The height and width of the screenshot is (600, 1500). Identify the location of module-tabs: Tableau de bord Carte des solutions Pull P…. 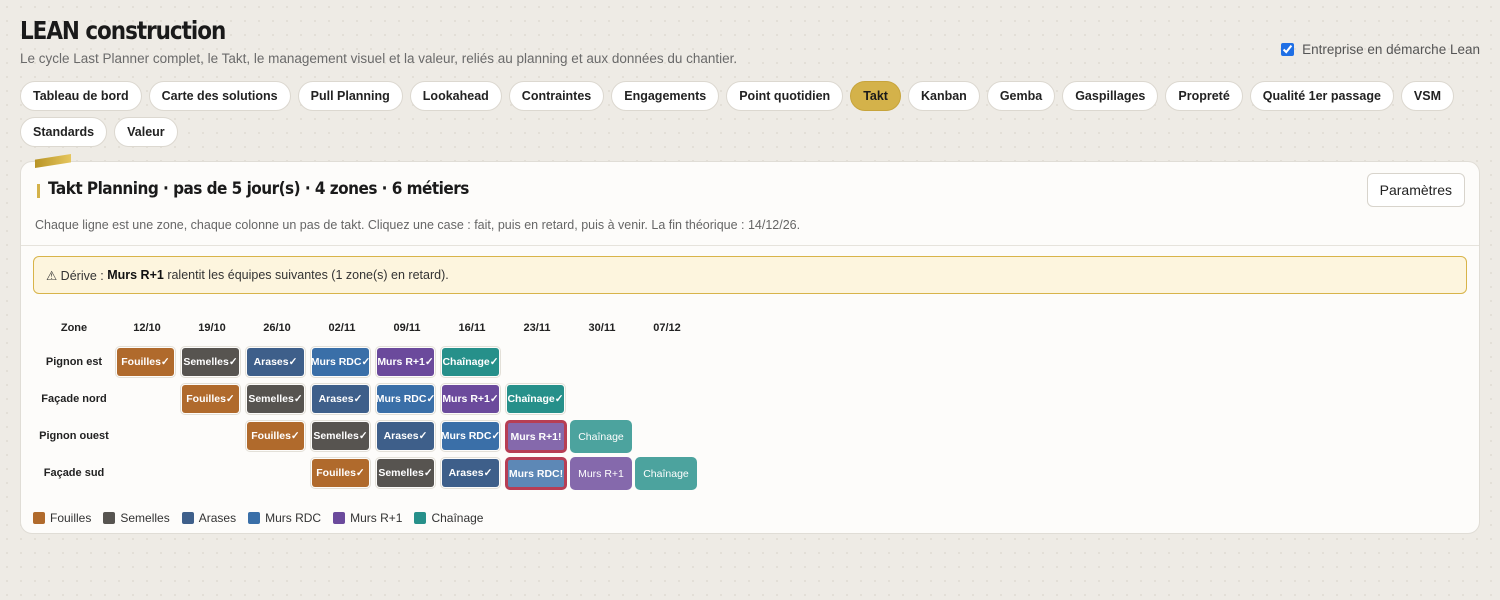
(750, 114).